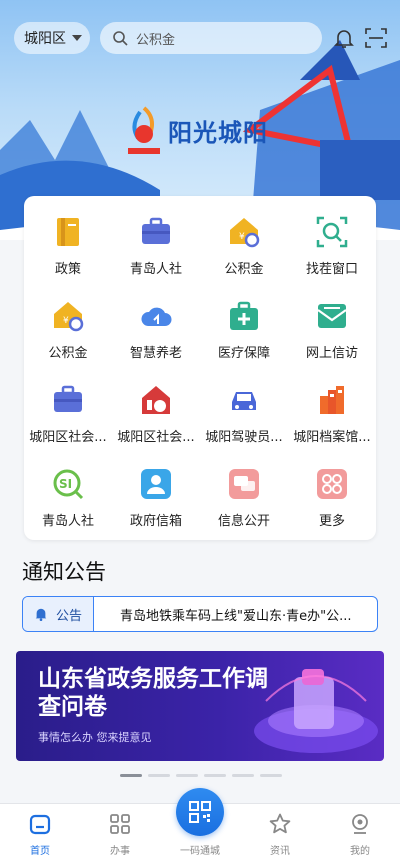 Image resolution: width=400 pixels, height=859 pixels. Describe the element at coordinates (67, 269) in the screenshot. I see `service-label: 政策` at that location.